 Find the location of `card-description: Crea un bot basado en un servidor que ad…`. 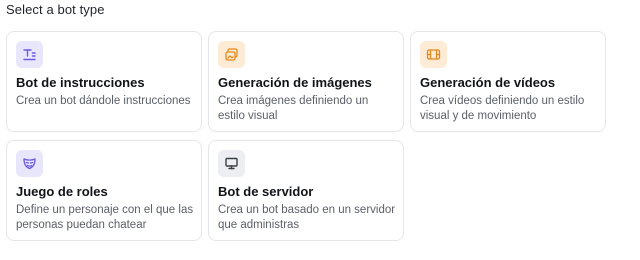

card-description: Crea un bot basado en un servidor que ad… is located at coordinates (307, 217).